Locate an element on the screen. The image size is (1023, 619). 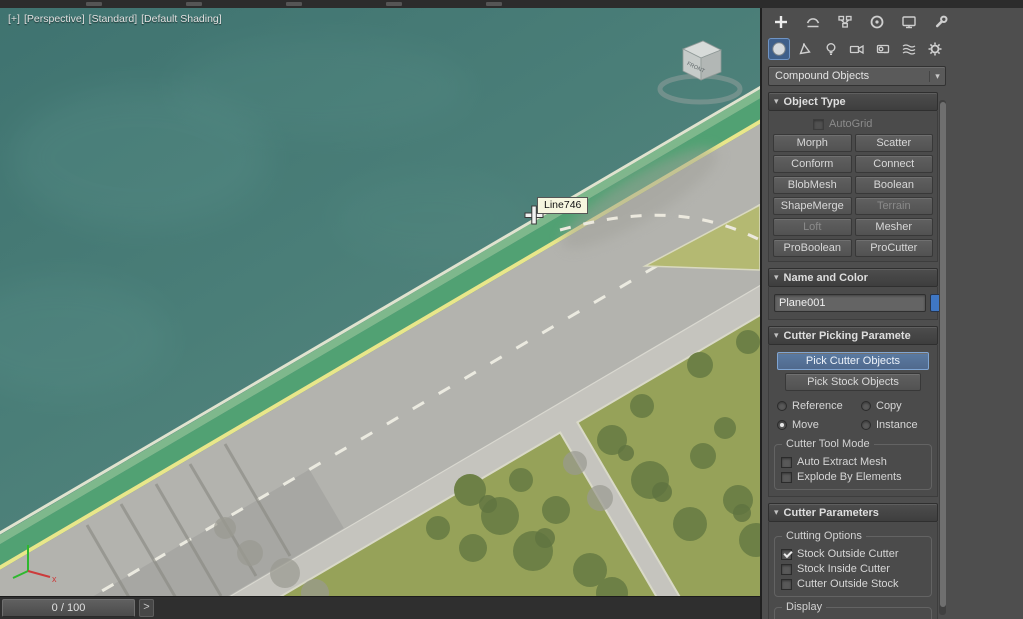
explode-by-elements-checkbox: Explode By Elements is located at coordinates (853, 477).